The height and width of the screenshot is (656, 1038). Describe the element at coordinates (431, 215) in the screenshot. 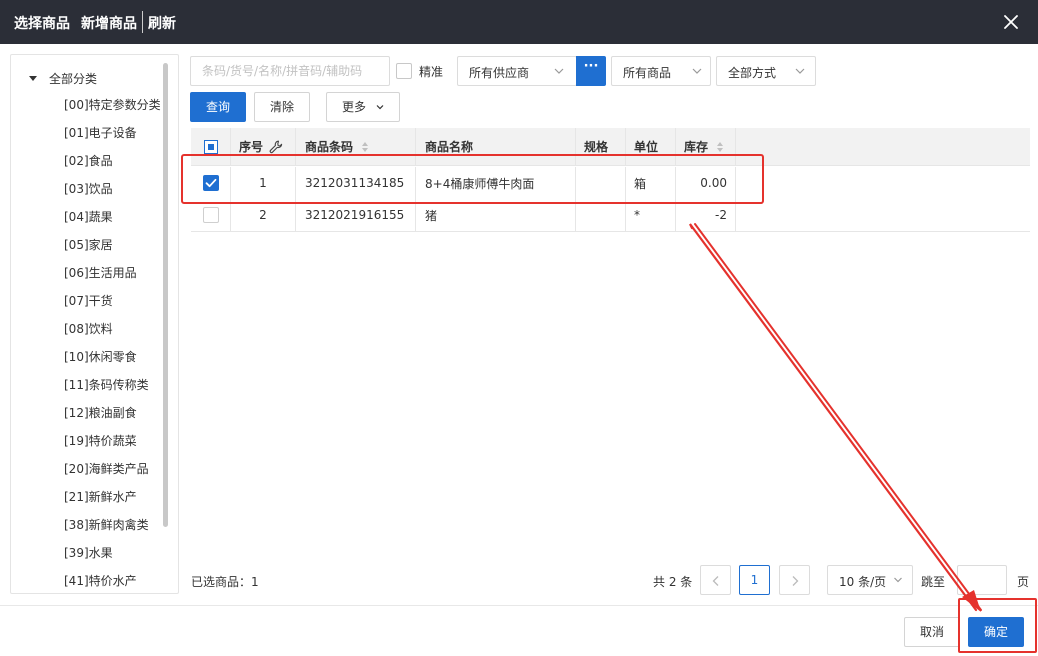

I see `row-name-value: 猪` at that location.